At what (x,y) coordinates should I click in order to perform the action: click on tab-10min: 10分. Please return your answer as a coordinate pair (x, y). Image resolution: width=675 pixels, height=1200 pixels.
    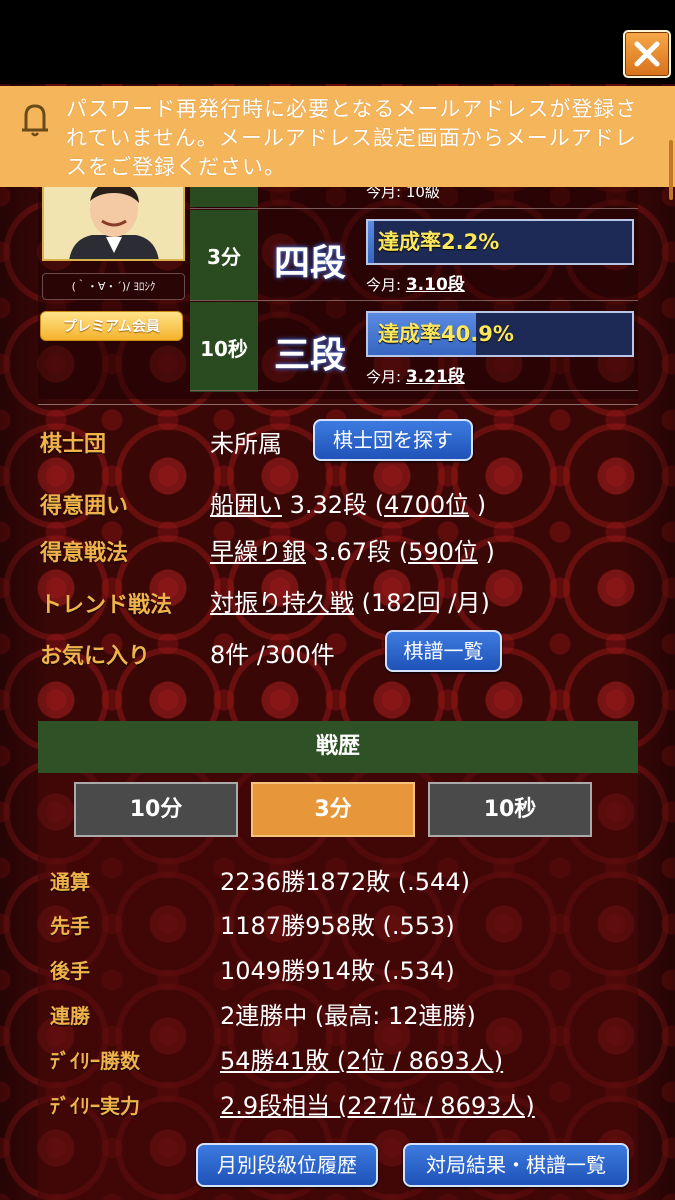
    Looking at the image, I should click on (156, 809).